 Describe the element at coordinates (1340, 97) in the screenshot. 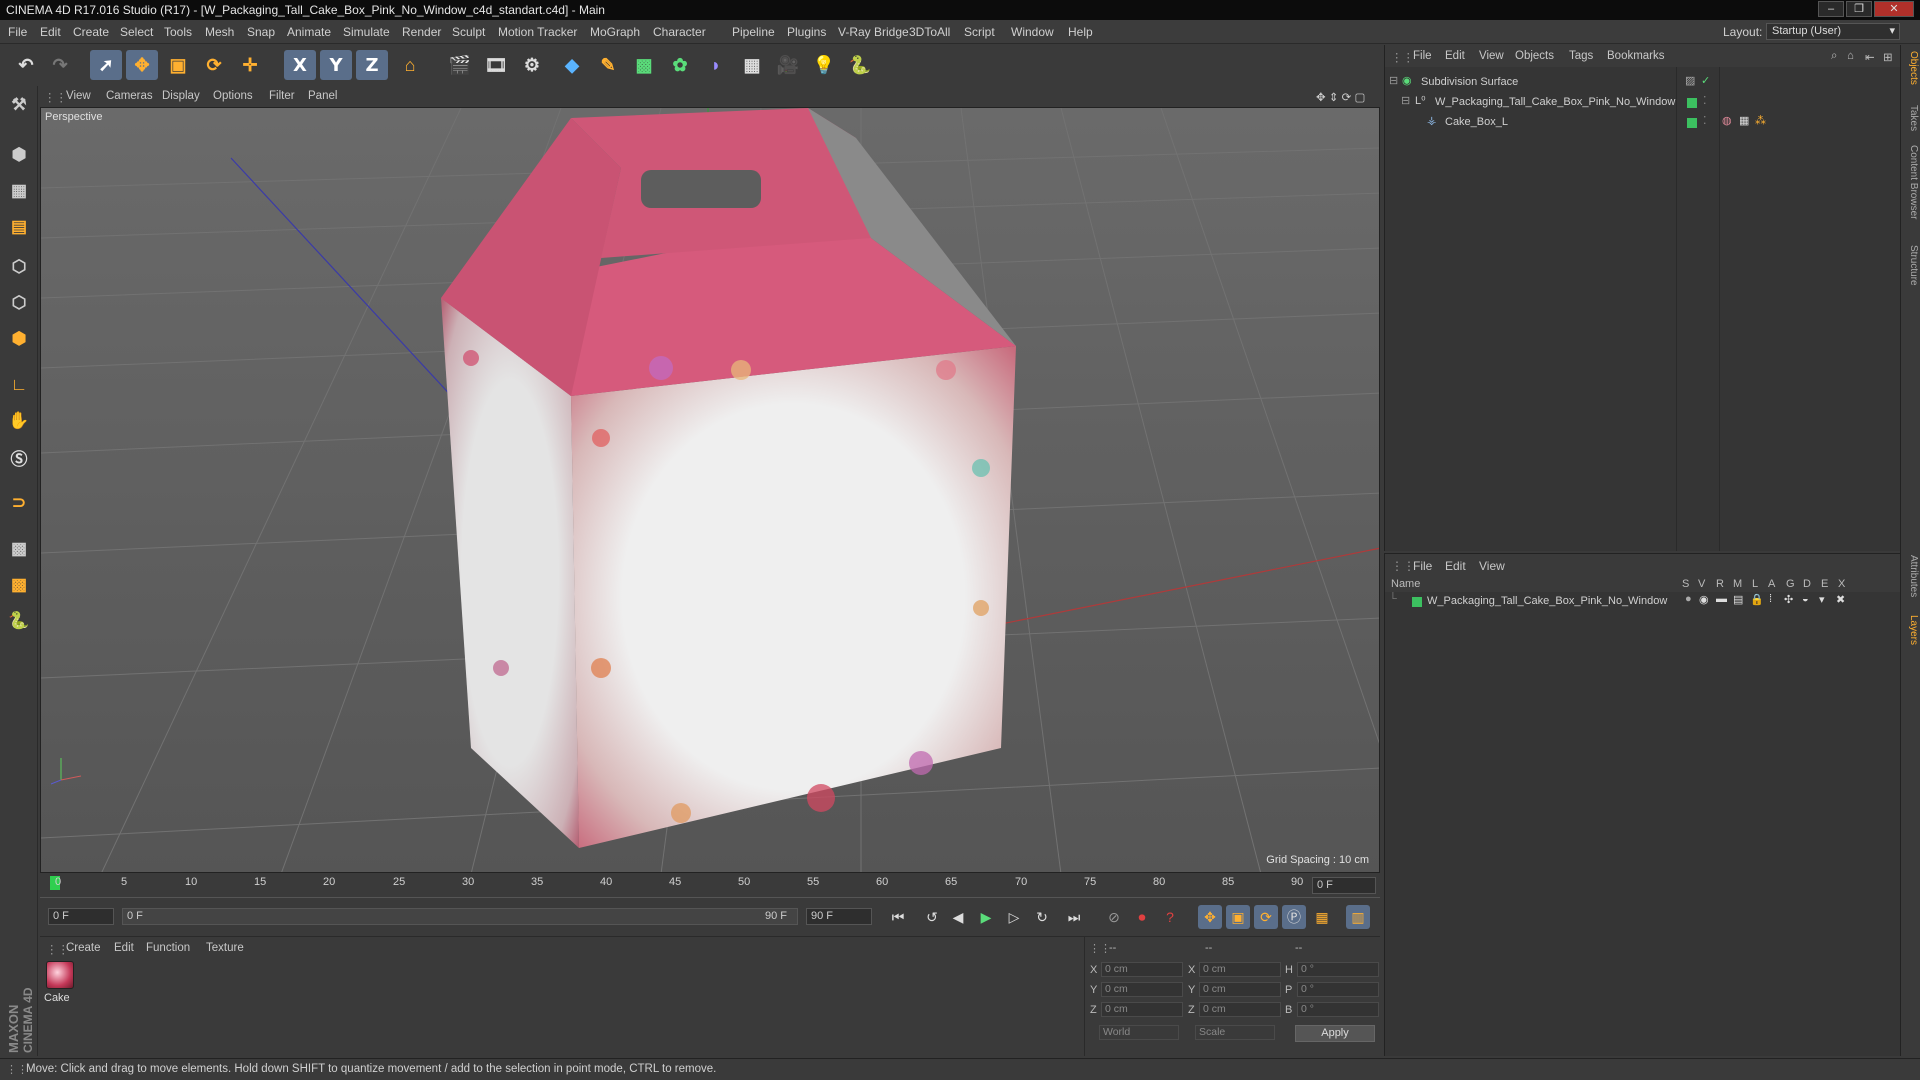

I see `viewport-nav-icons: ✥ ⇕ ⟳ ▢` at that location.